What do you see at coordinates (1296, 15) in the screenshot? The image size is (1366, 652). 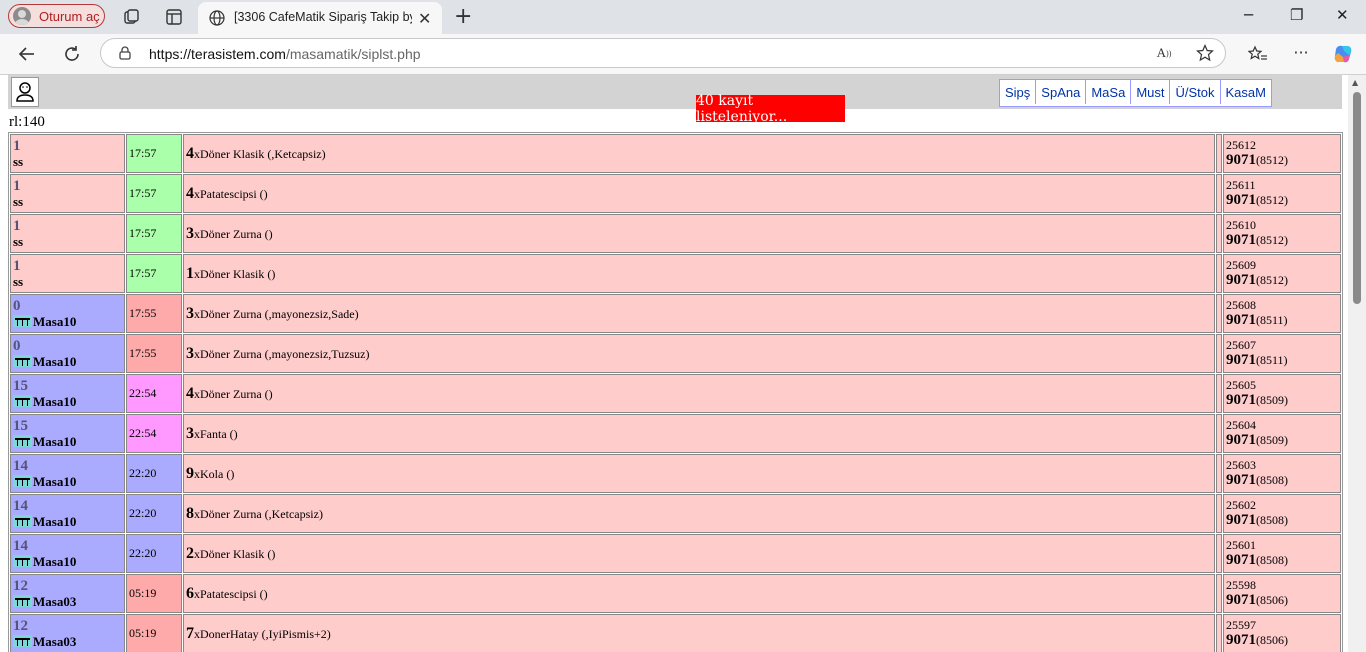 I see `restore-icon: ❐` at bounding box center [1296, 15].